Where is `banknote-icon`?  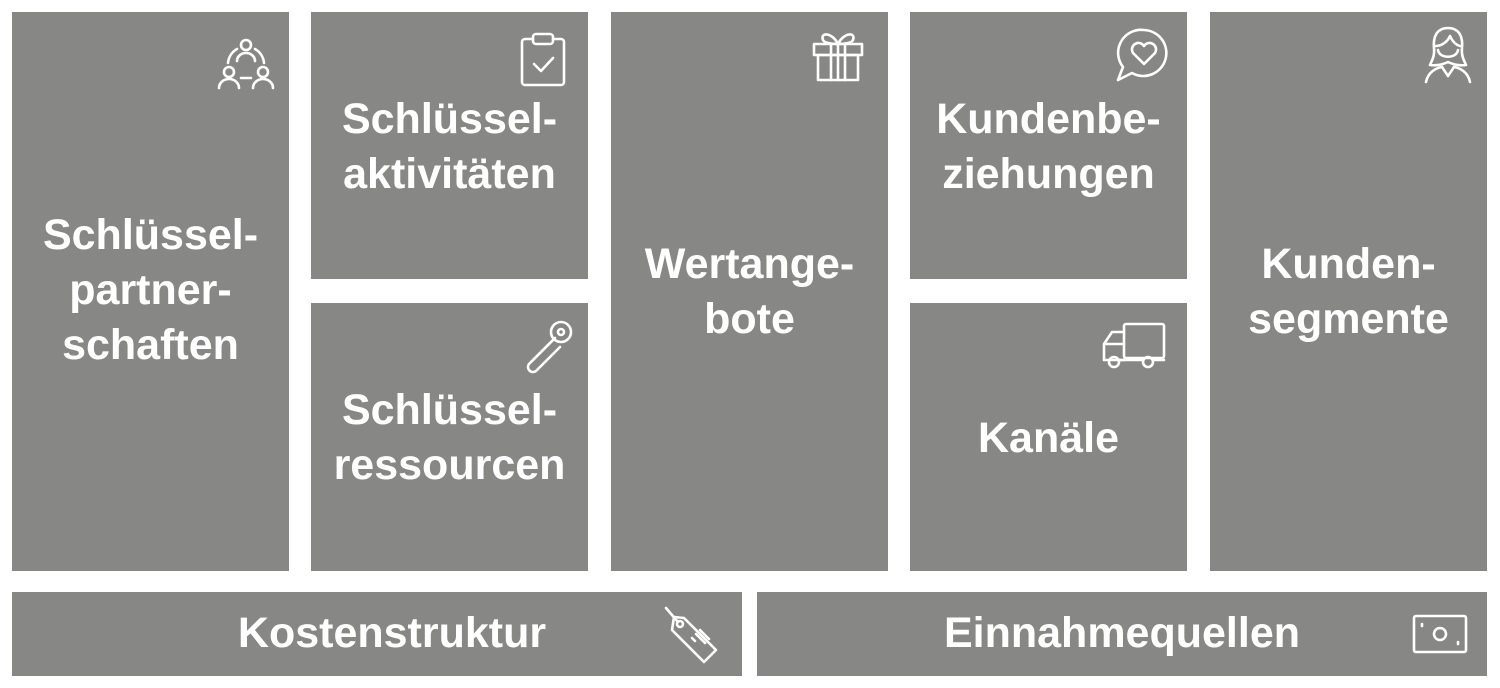 banknote-icon is located at coordinates (1440, 634).